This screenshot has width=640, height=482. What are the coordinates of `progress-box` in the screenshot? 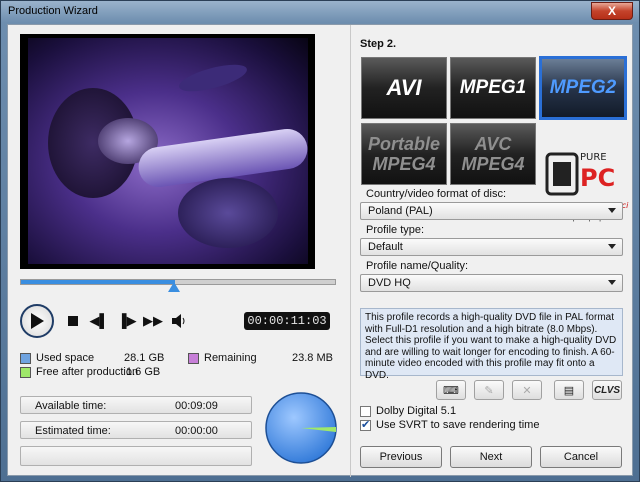 It's located at (136, 456).